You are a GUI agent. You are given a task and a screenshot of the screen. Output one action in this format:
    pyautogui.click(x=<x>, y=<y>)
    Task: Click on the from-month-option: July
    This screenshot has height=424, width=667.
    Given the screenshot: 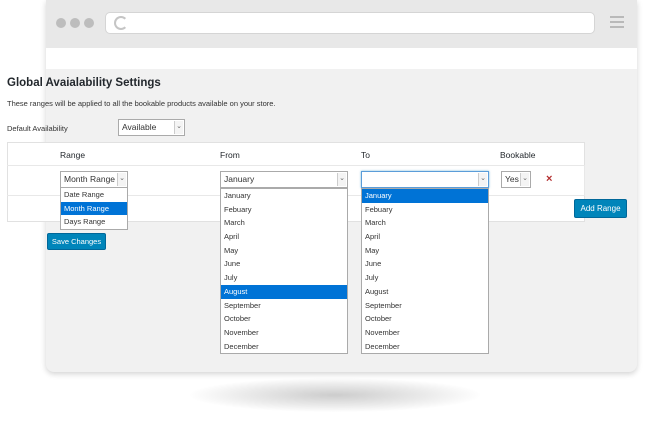 What is the action you would take?
    pyautogui.click(x=284, y=278)
    